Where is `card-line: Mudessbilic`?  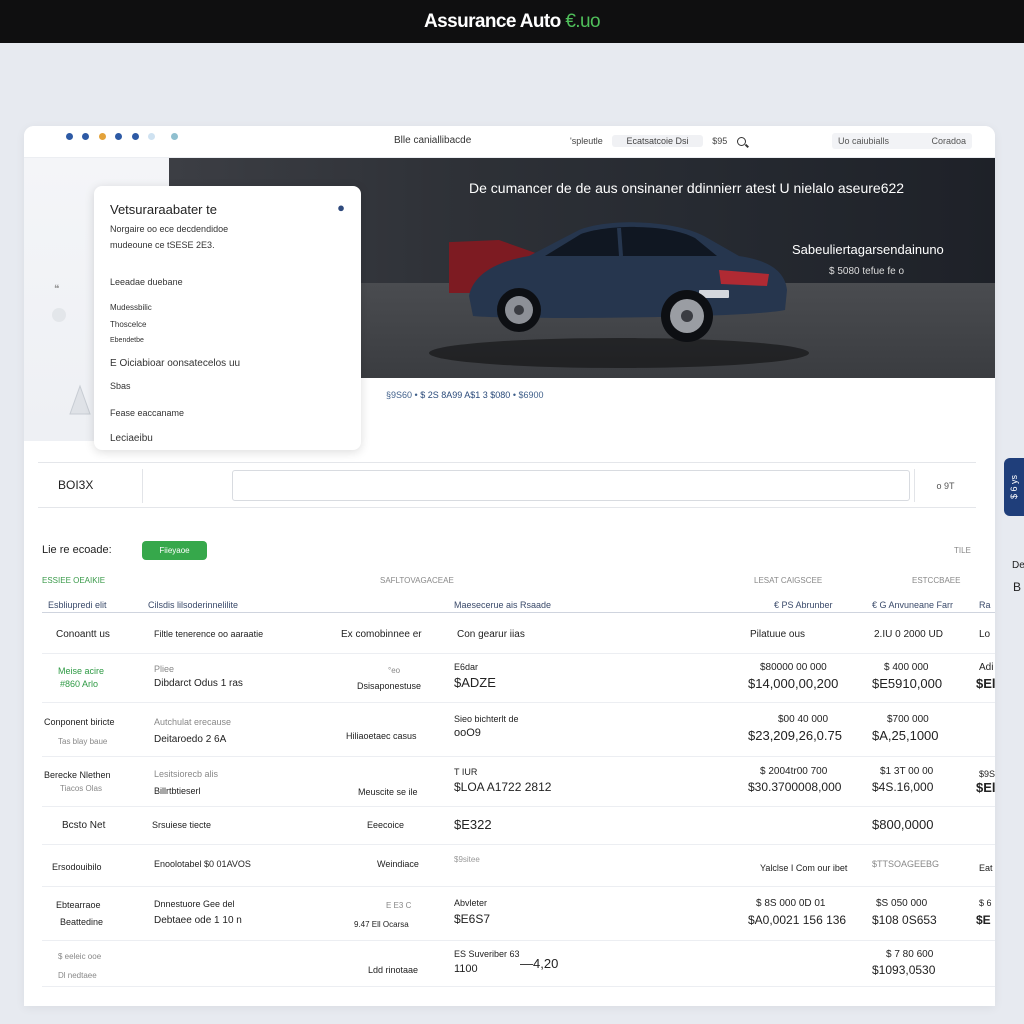 card-line: Mudessbilic is located at coordinates (131, 307).